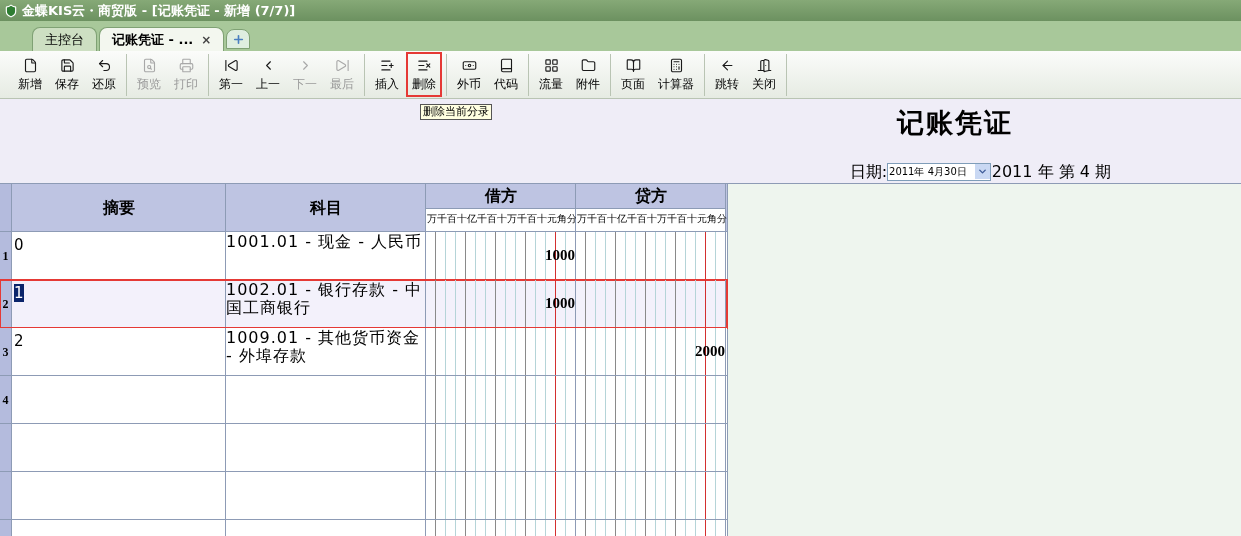 This screenshot has height=536, width=1241. What do you see at coordinates (588, 74) in the screenshot?
I see `toolbar-button: 附件` at bounding box center [588, 74].